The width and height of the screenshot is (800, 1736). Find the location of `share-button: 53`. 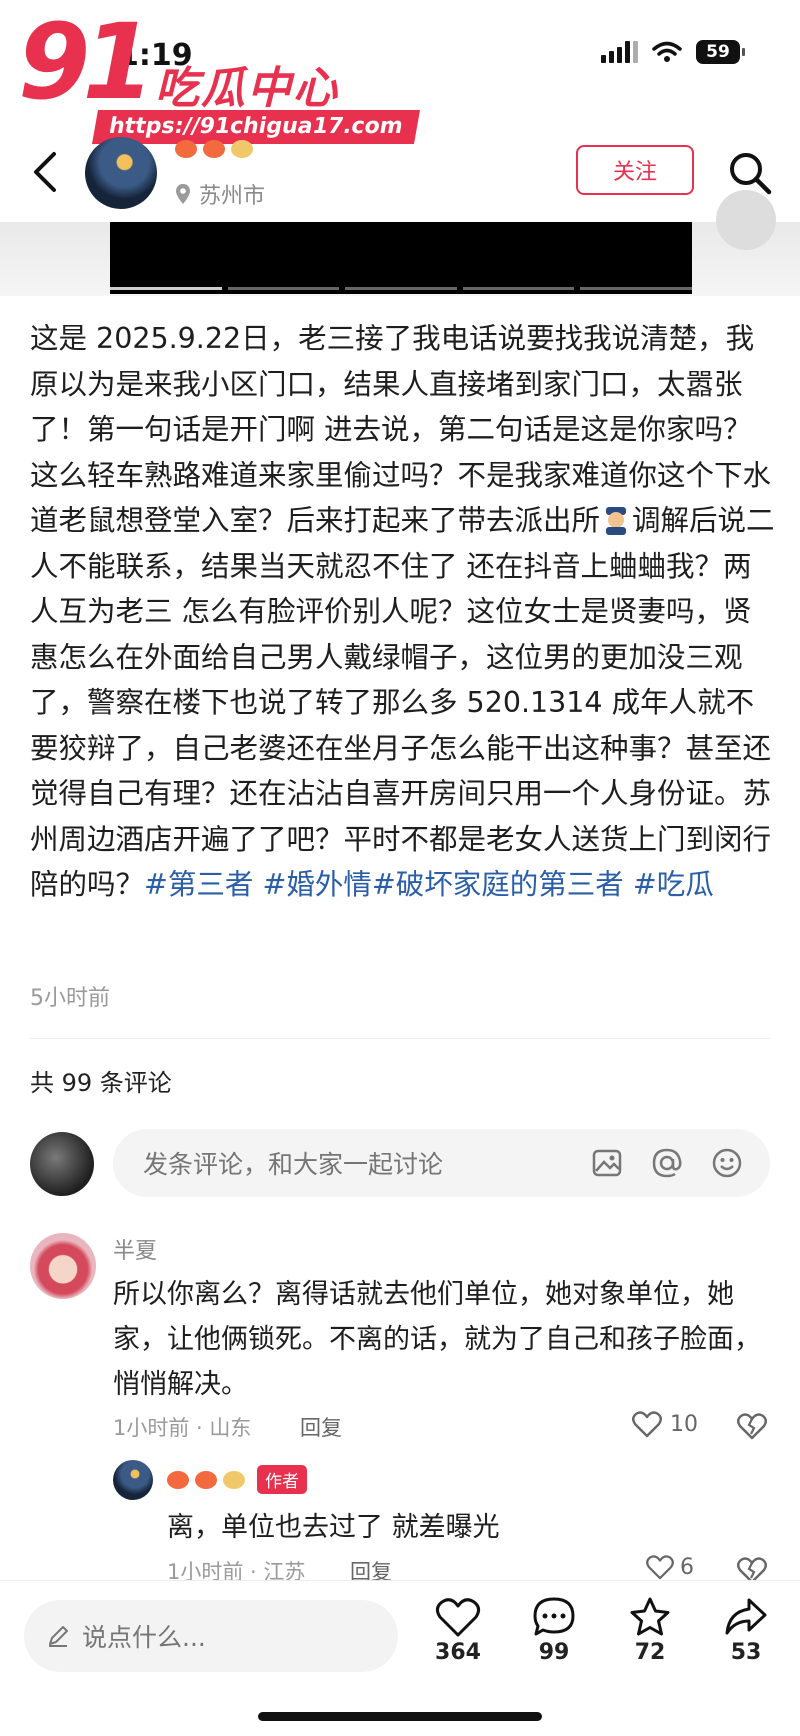

share-button: 53 is located at coordinates (746, 1630).